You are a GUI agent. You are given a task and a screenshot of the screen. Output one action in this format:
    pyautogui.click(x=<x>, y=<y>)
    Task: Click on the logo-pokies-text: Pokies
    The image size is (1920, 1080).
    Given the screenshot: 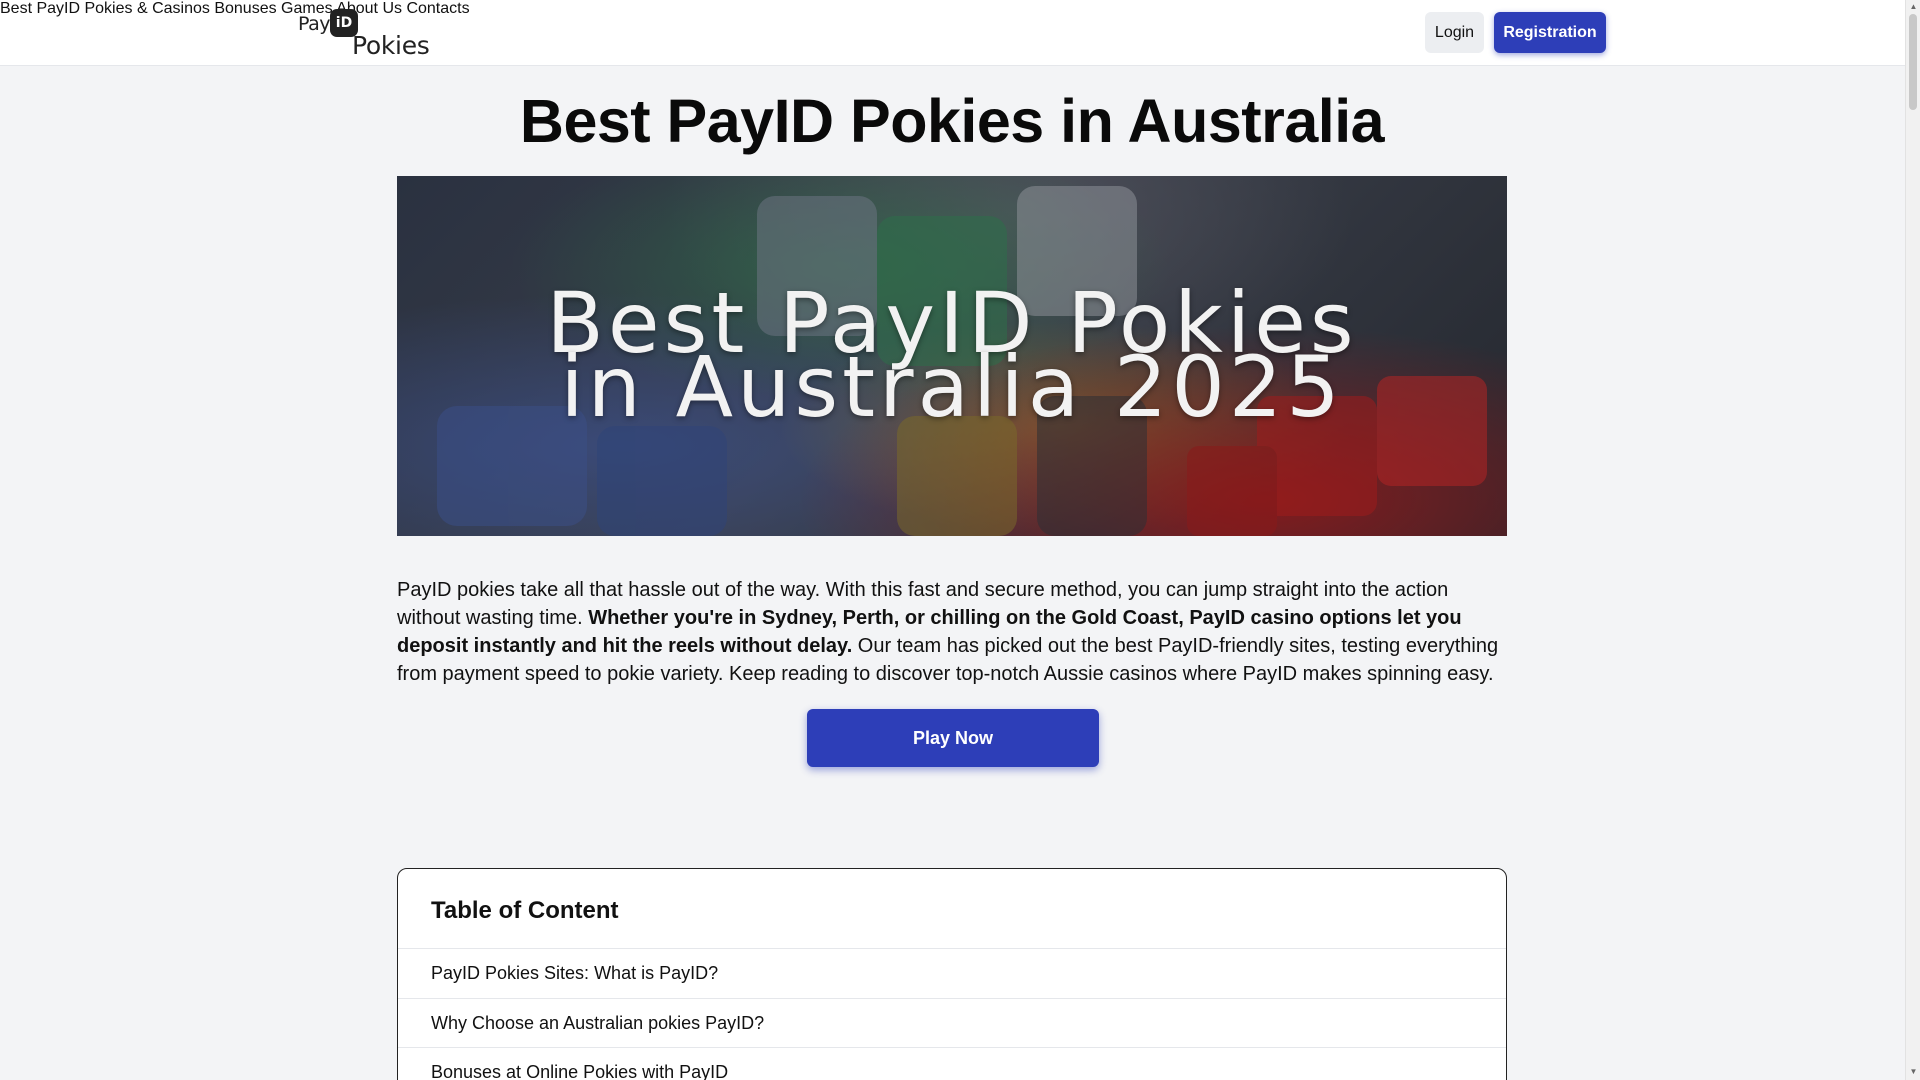 What is the action you would take?
    pyautogui.click(x=391, y=45)
    